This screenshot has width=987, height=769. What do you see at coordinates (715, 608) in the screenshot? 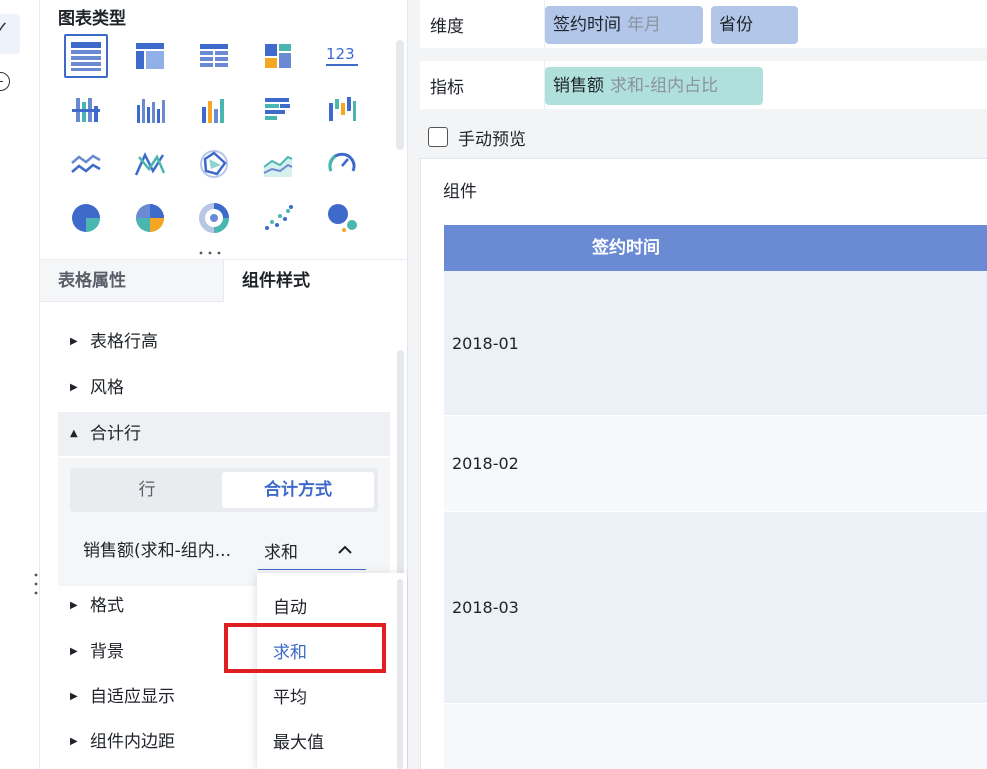
I see `table-row: 2018-03` at bounding box center [715, 608].